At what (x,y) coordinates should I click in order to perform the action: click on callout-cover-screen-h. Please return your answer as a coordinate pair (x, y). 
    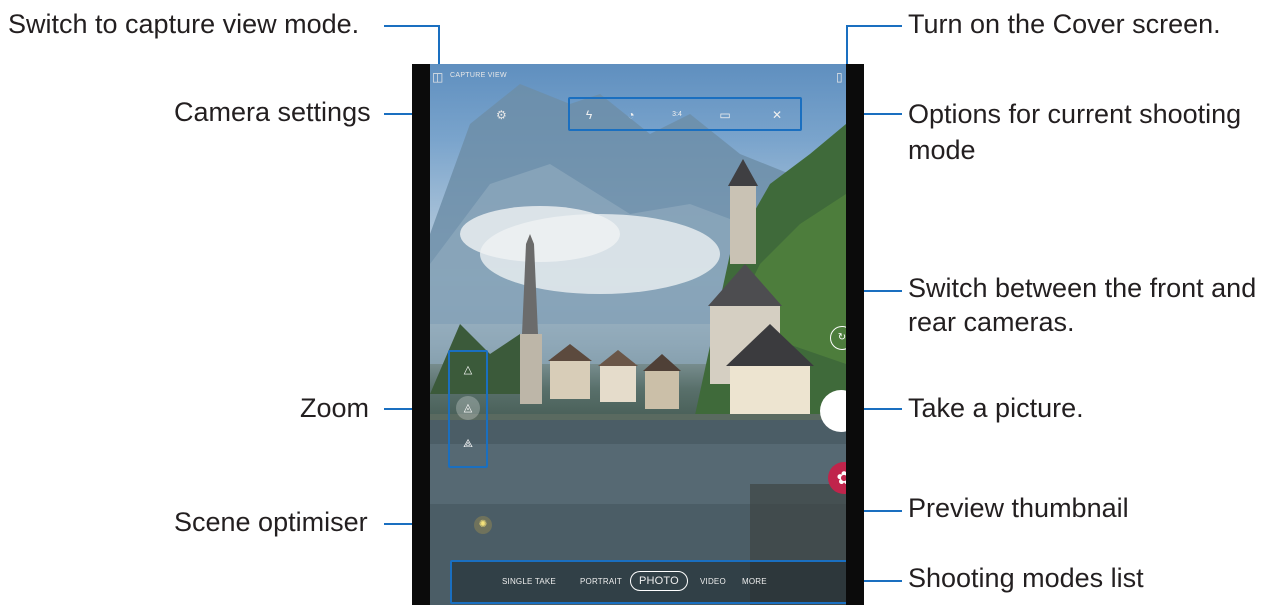
    Looking at the image, I should click on (874, 26).